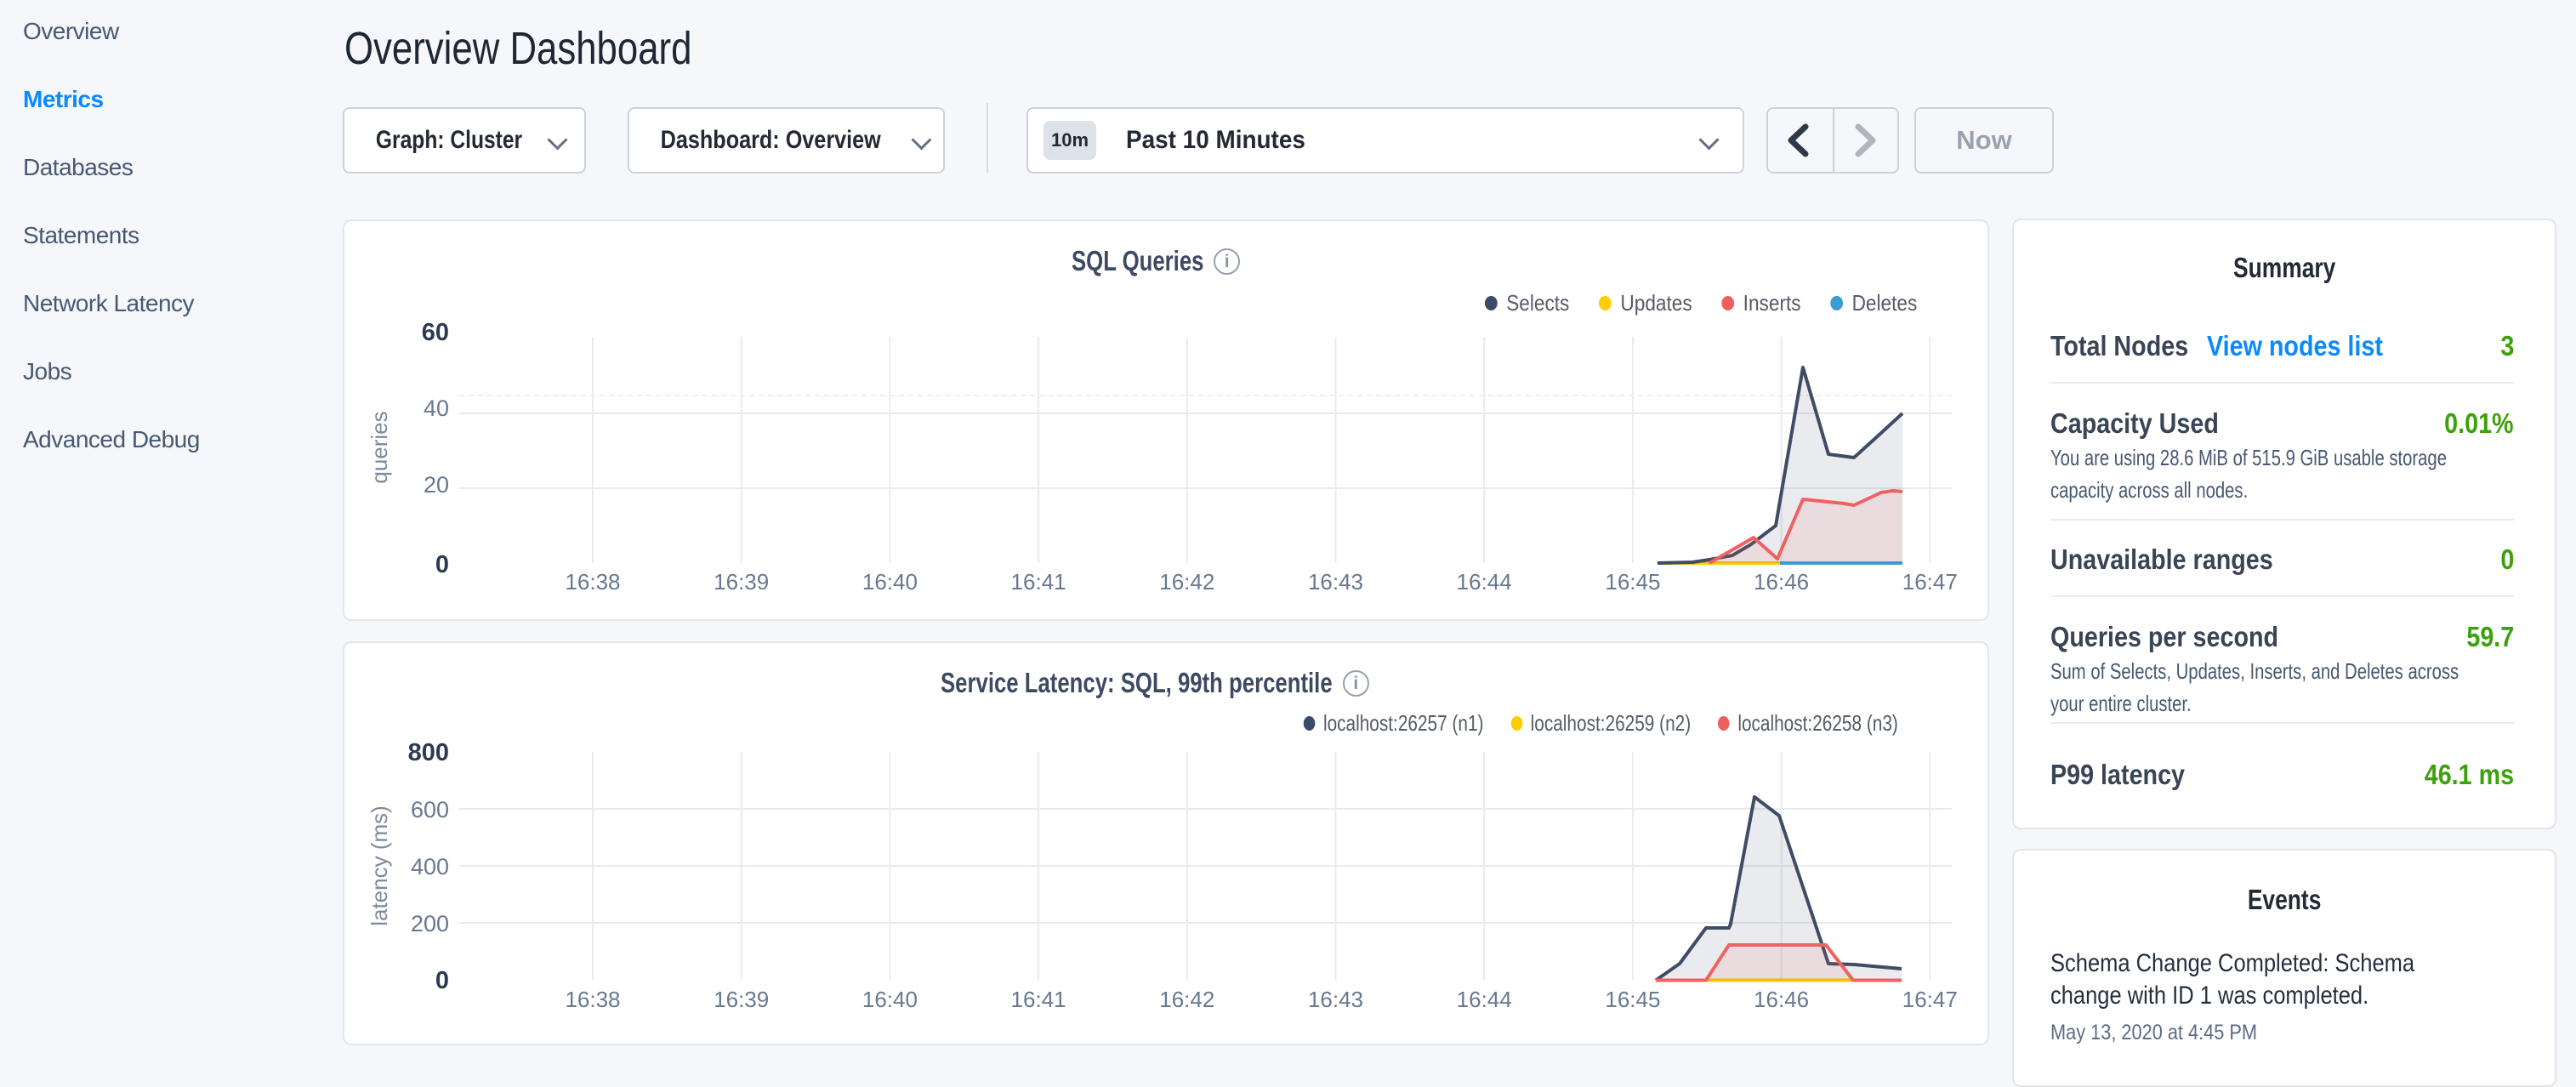  Describe the element at coordinates (436, 408) in the screenshot. I see `svg-text: 40` at that location.